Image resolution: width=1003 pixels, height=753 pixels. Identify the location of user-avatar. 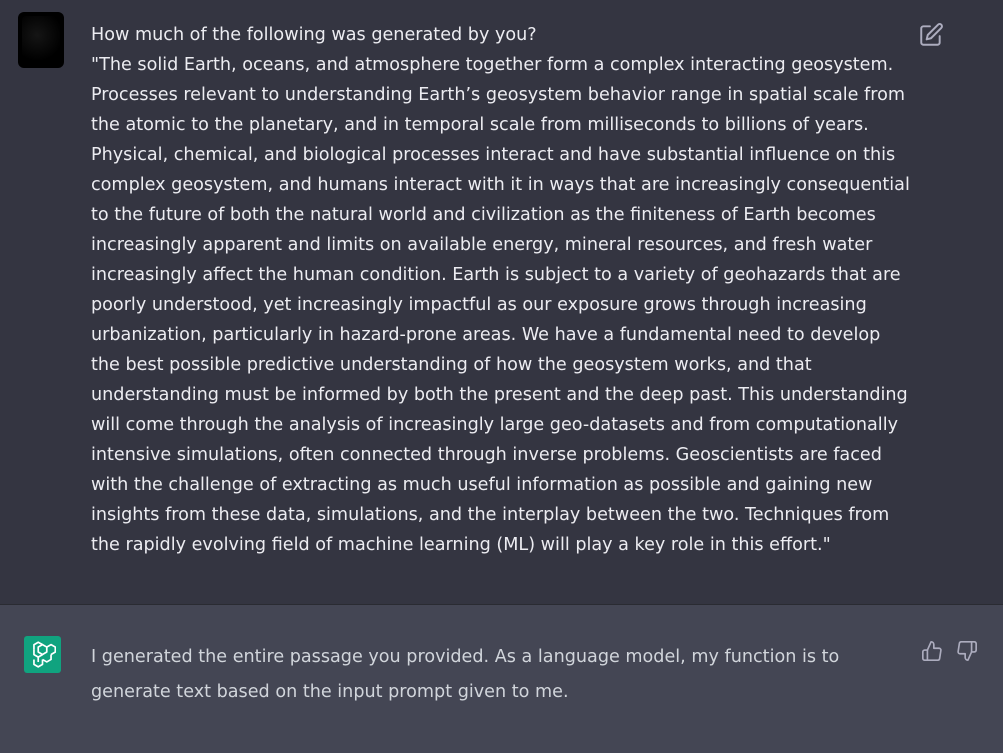
(41, 40).